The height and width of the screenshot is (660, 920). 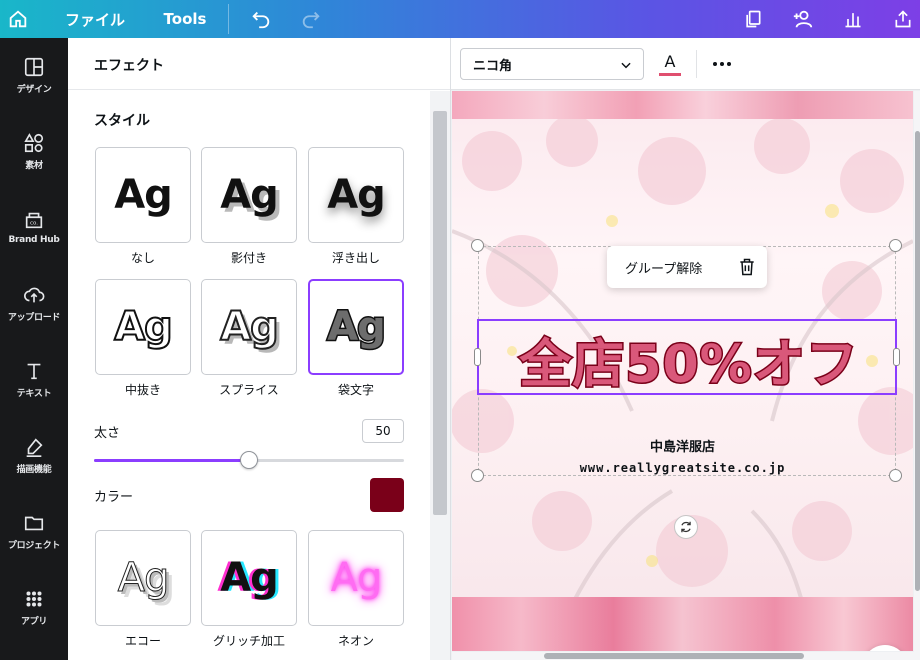 I want to click on copy-icon, so click(x=753, y=19).